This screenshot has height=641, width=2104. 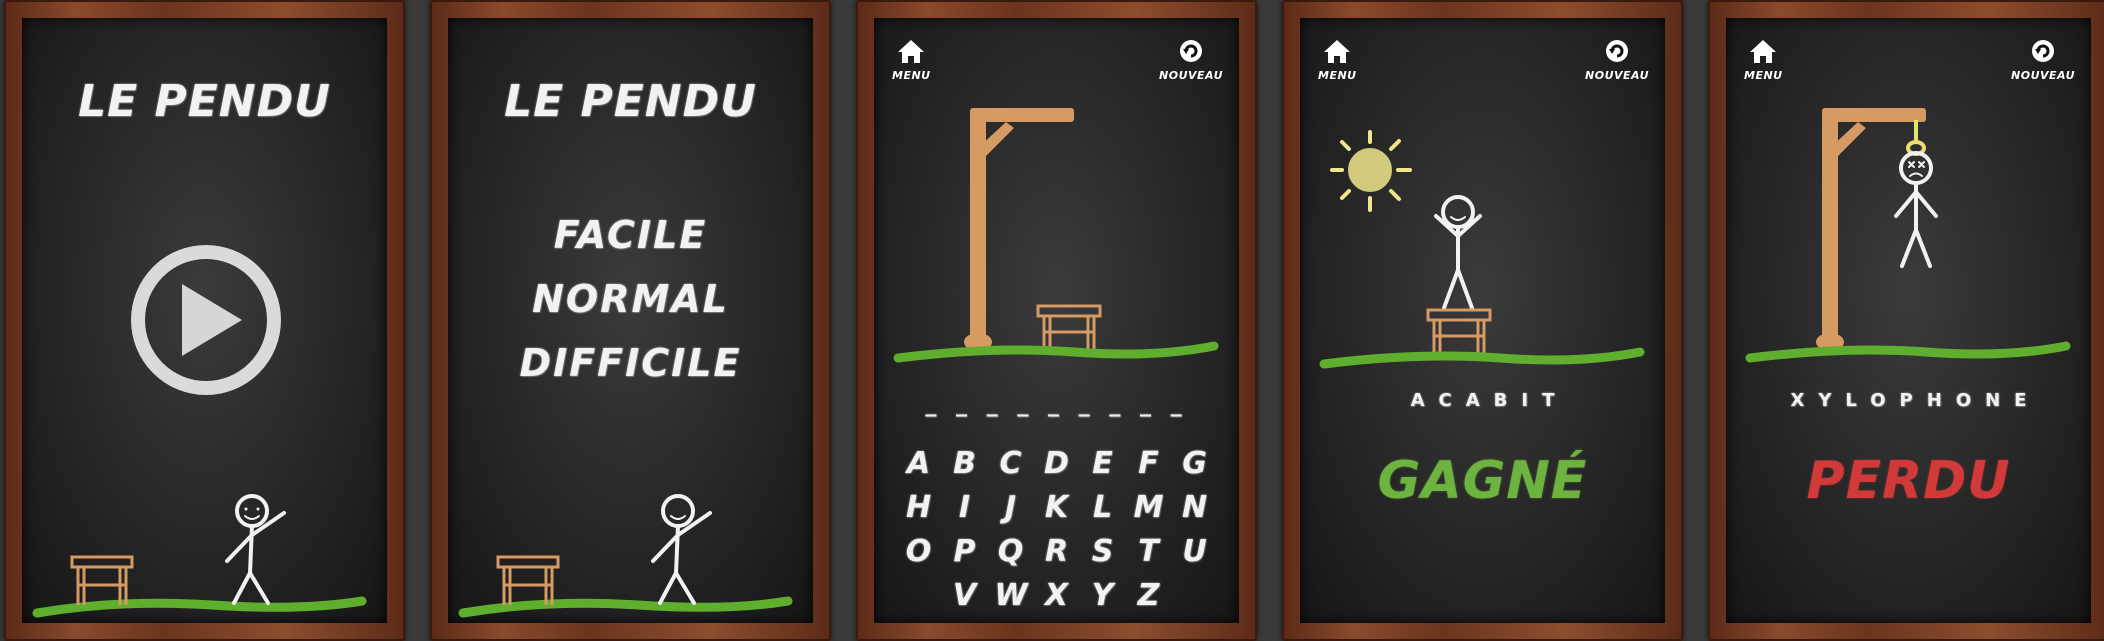 I want to click on keyboard-row: V W X Y Z, so click(x=1056, y=596).